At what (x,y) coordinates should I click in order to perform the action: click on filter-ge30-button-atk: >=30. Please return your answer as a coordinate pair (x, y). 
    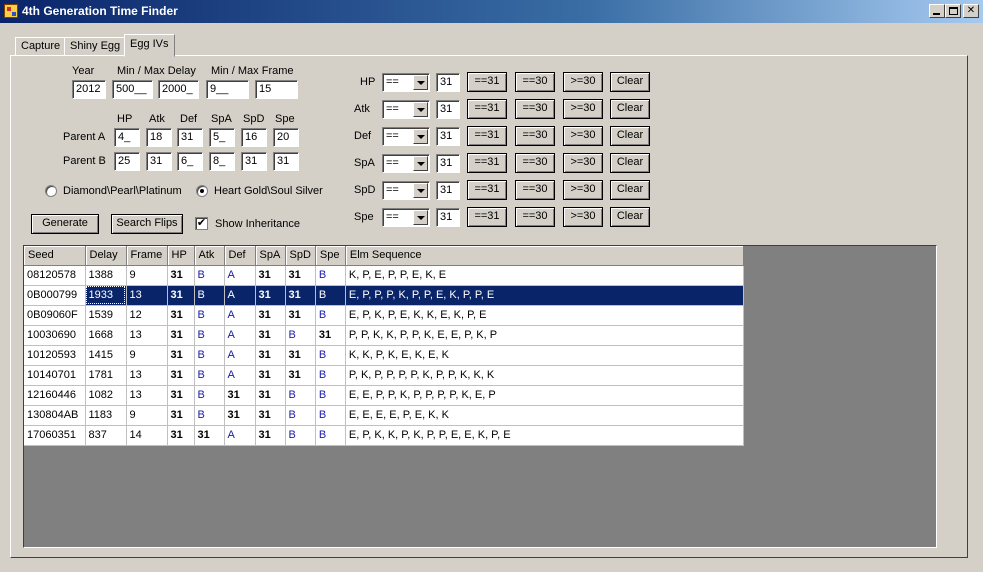
    Looking at the image, I should click on (583, 109).